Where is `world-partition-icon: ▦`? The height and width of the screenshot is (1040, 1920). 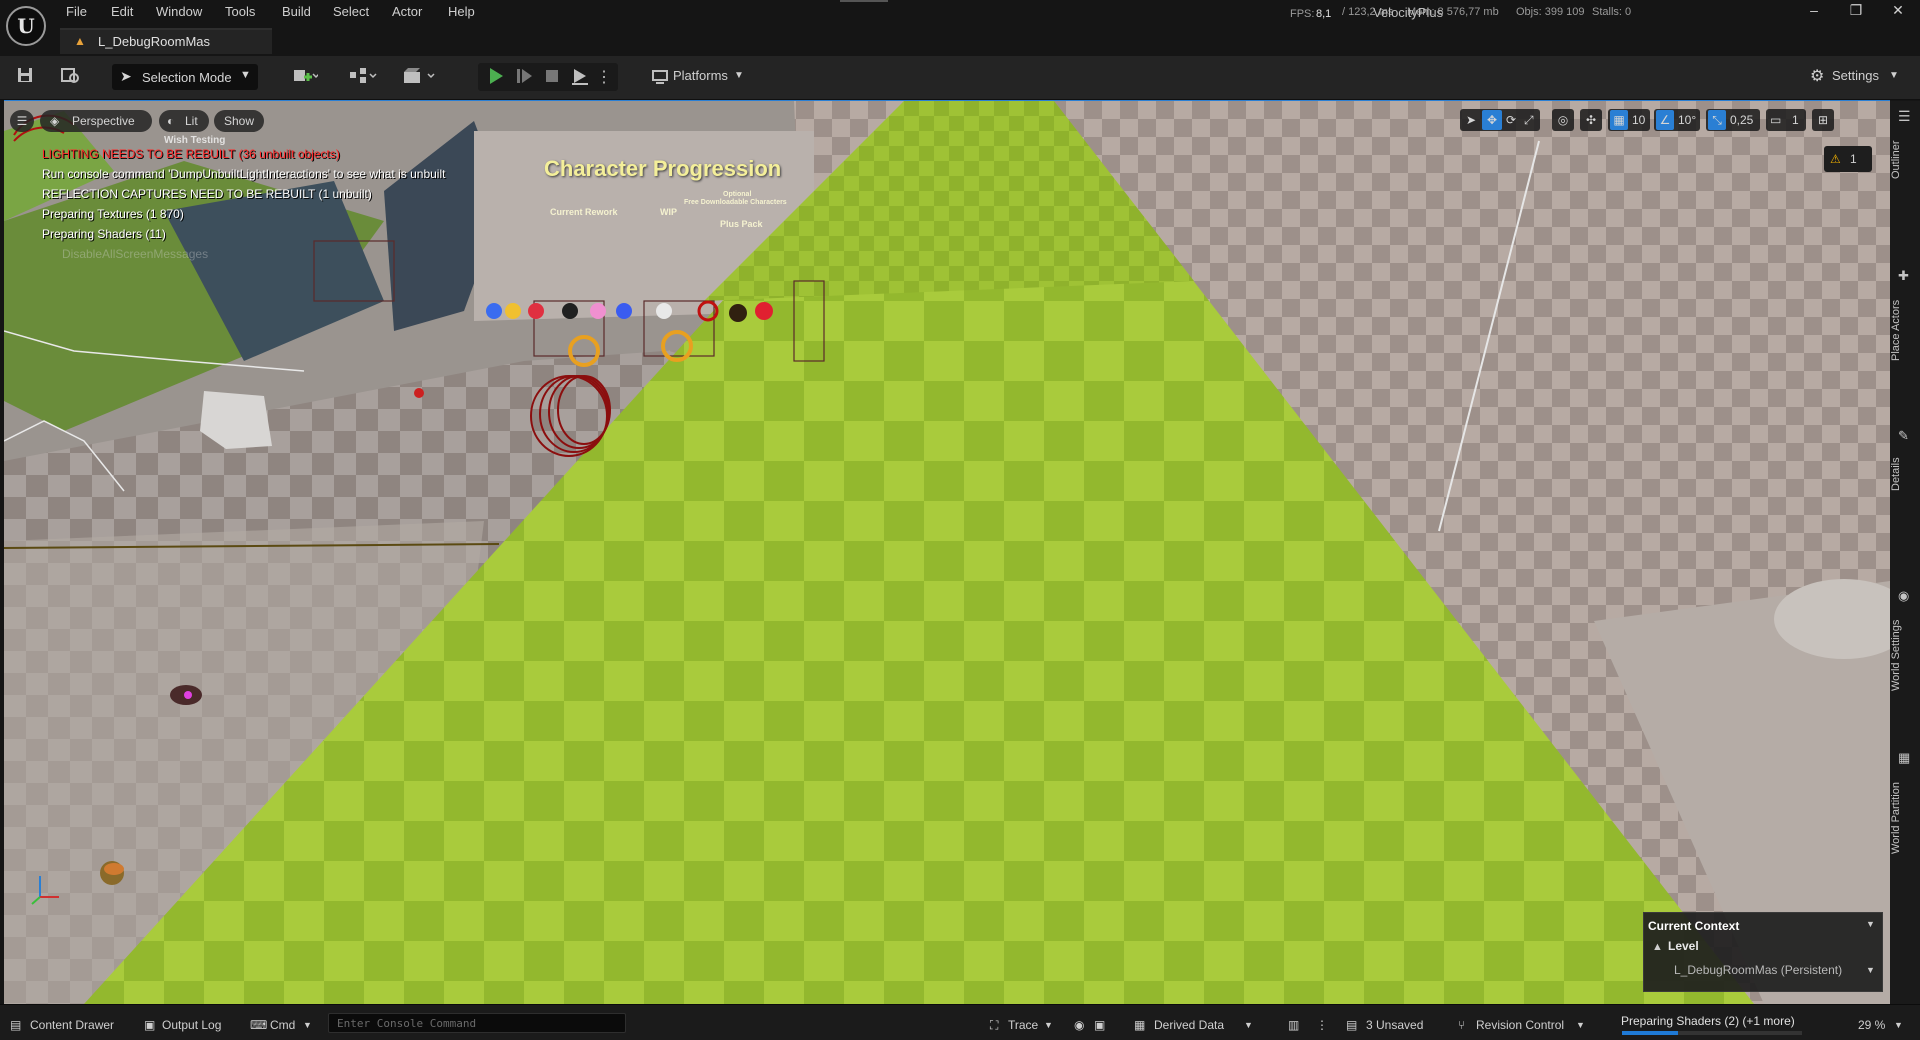 world-partition-icon: ▦ is located at coordinates (1904, 758).